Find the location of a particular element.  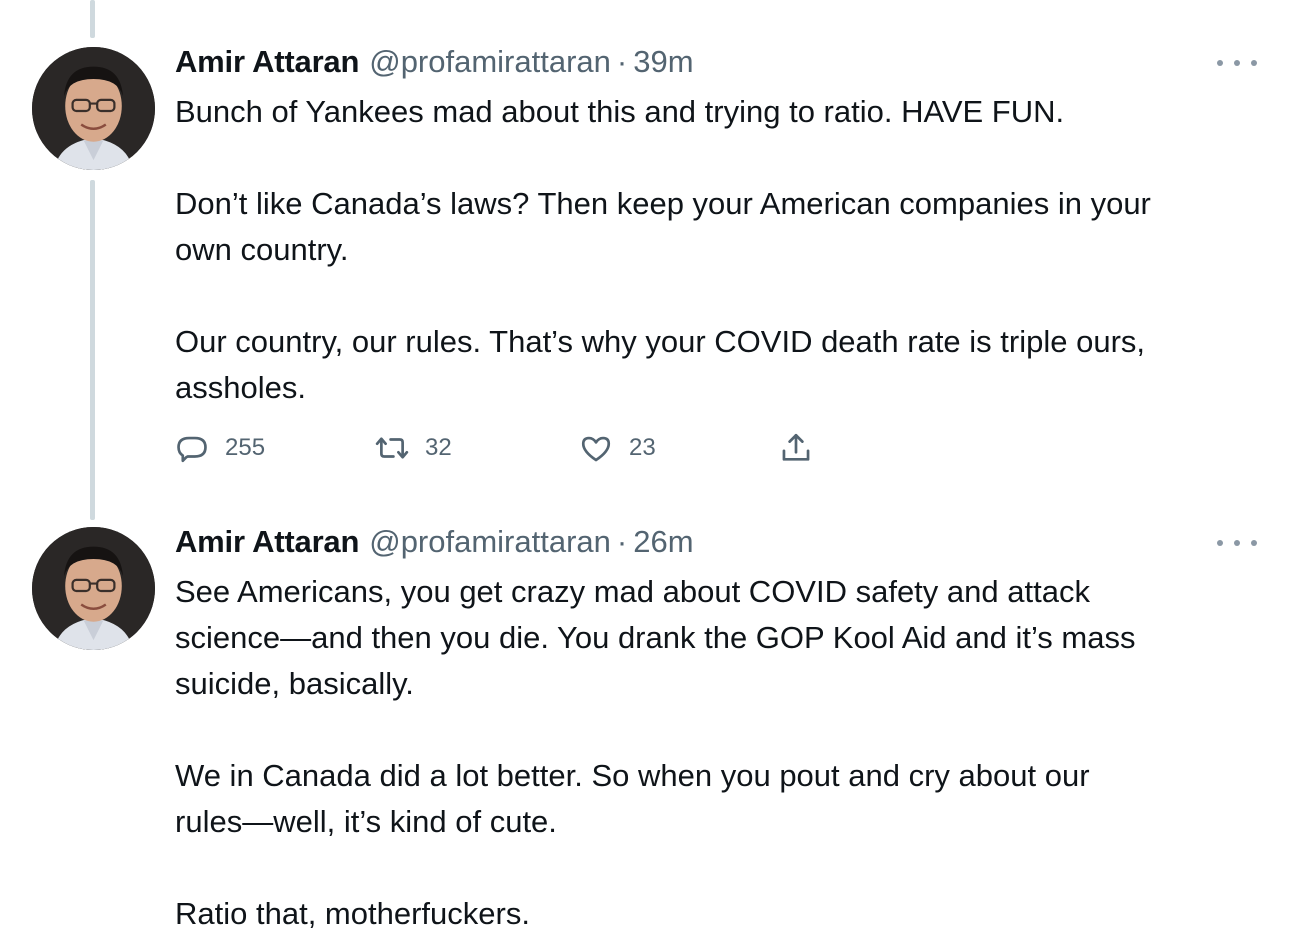

timestamp: 26m is located at coordinates (663, 542).